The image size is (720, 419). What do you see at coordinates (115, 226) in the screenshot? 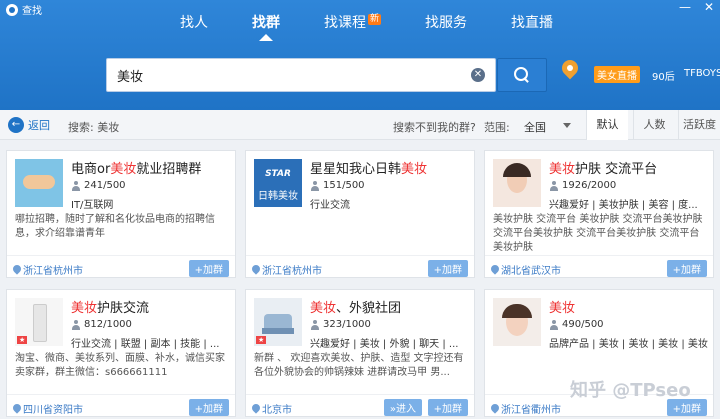
I see `group-description: 哪拉招聘，随时了解和名化妆品电商的招聘信息，求介绍靠谱青年` at bounding box center [115, 226].